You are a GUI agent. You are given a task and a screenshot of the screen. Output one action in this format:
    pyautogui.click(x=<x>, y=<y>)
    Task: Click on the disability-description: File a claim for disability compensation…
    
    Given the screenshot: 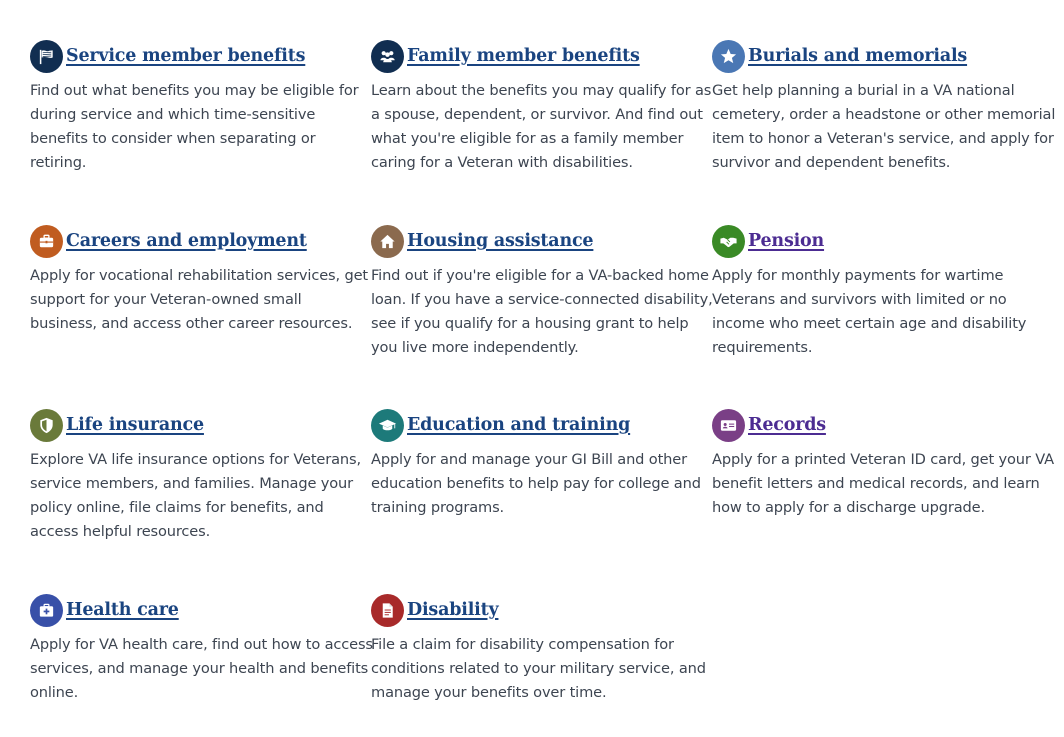 What is the action you would take?
    pyautogui.click(x=538, y=668)
    